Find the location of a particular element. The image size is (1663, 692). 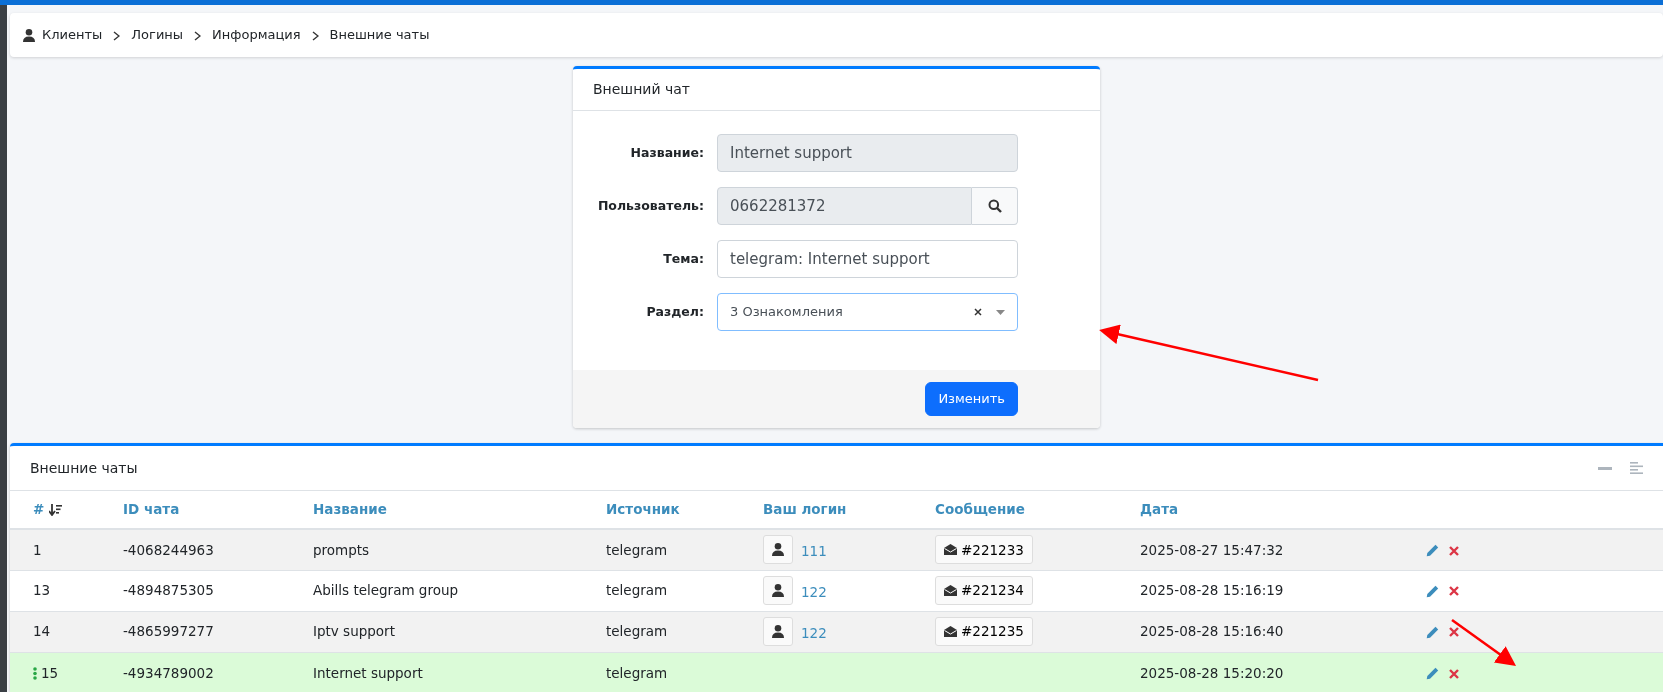

table-row: 15 -4934789002 Internet support telegram 2025-08-28 15:20:20 is located at coordinates (836, 672).